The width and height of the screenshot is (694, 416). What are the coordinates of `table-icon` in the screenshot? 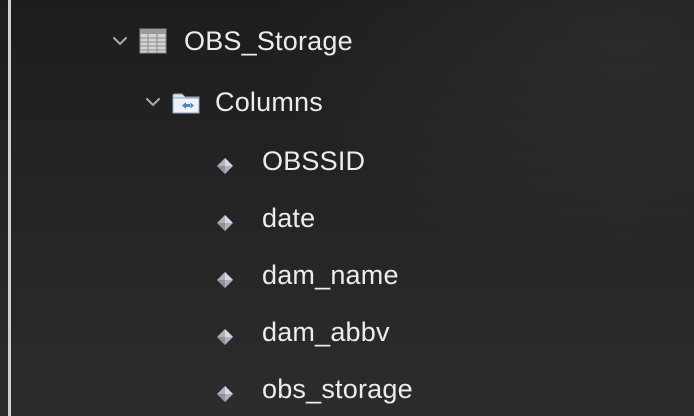 It's located at (153, 41).